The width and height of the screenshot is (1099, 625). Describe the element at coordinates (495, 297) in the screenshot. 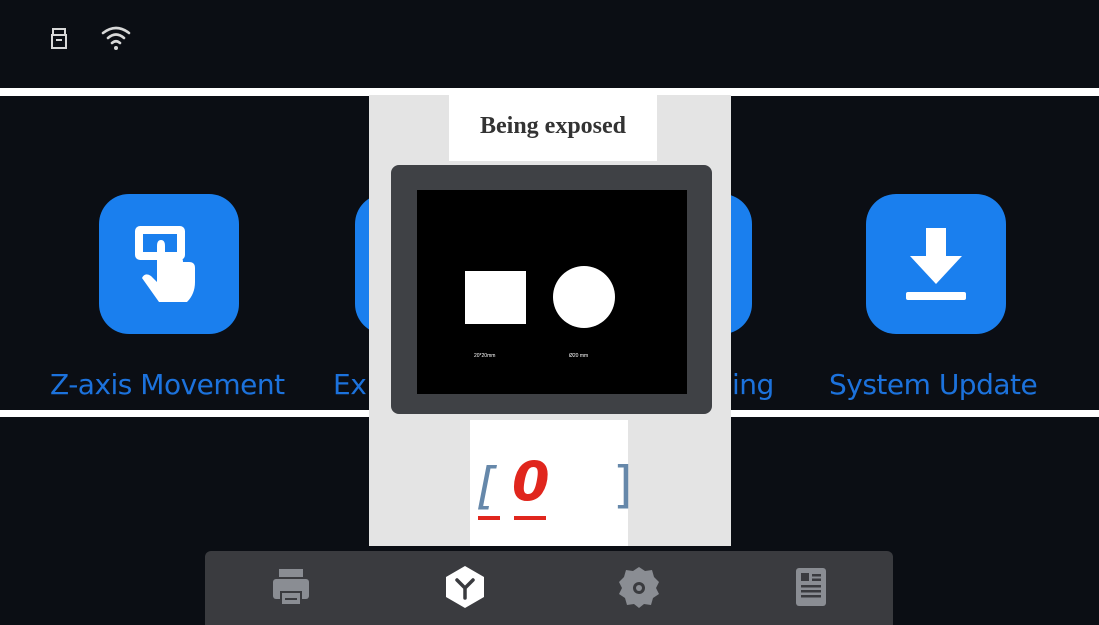

I see `square-test-shape` at that location.